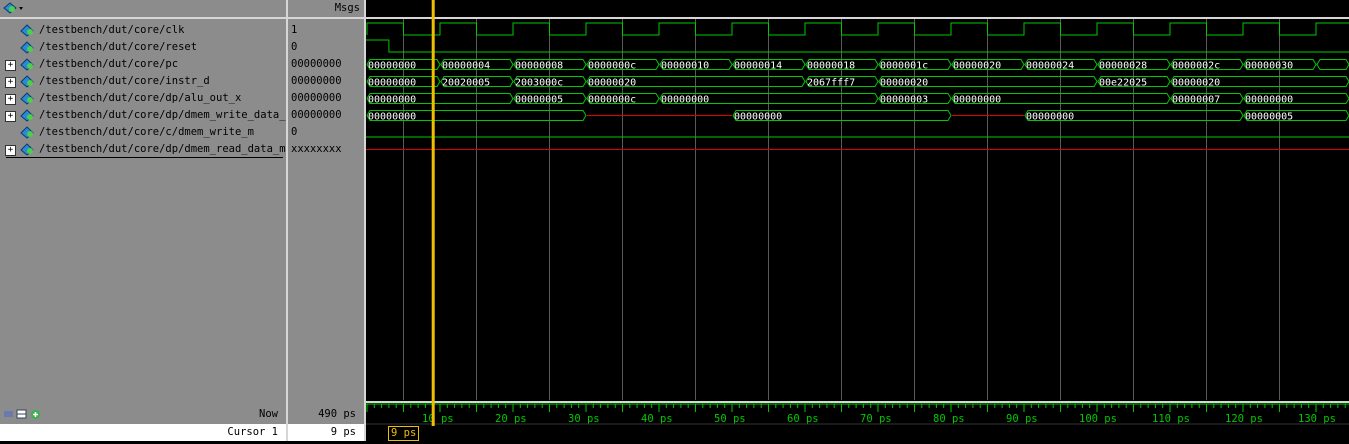 The height and width of the screenshot is (444, 1349). What do you see at coordinates (146, 132) in the screenshot?
I see `signal-name: /testbench/dut/core/c/dmem_write_m` at bounding box center [146, 132].